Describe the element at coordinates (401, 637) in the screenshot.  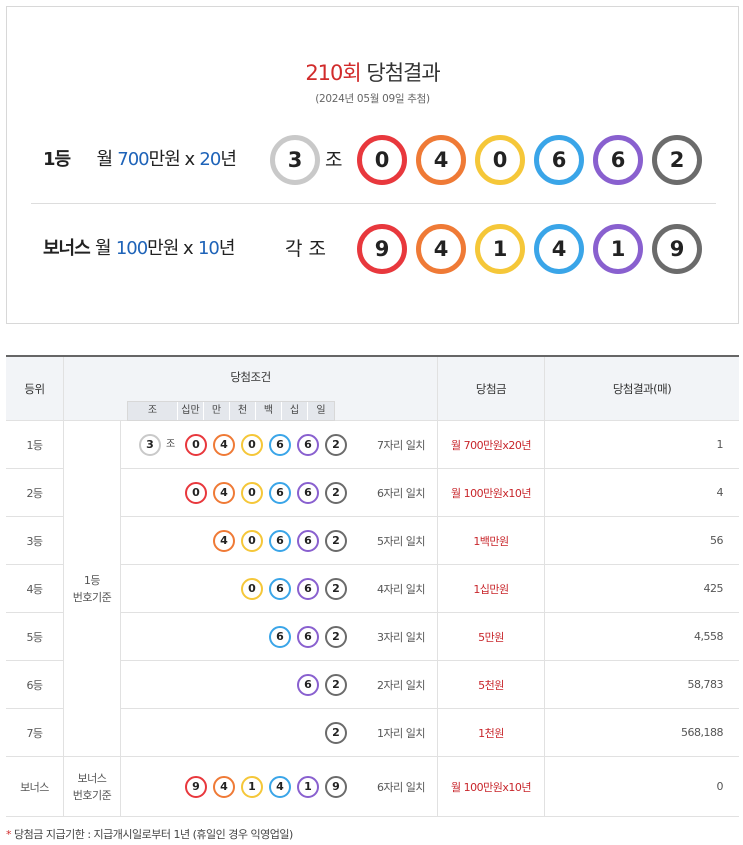
I see `match-text: 3자리 일치` at that location.